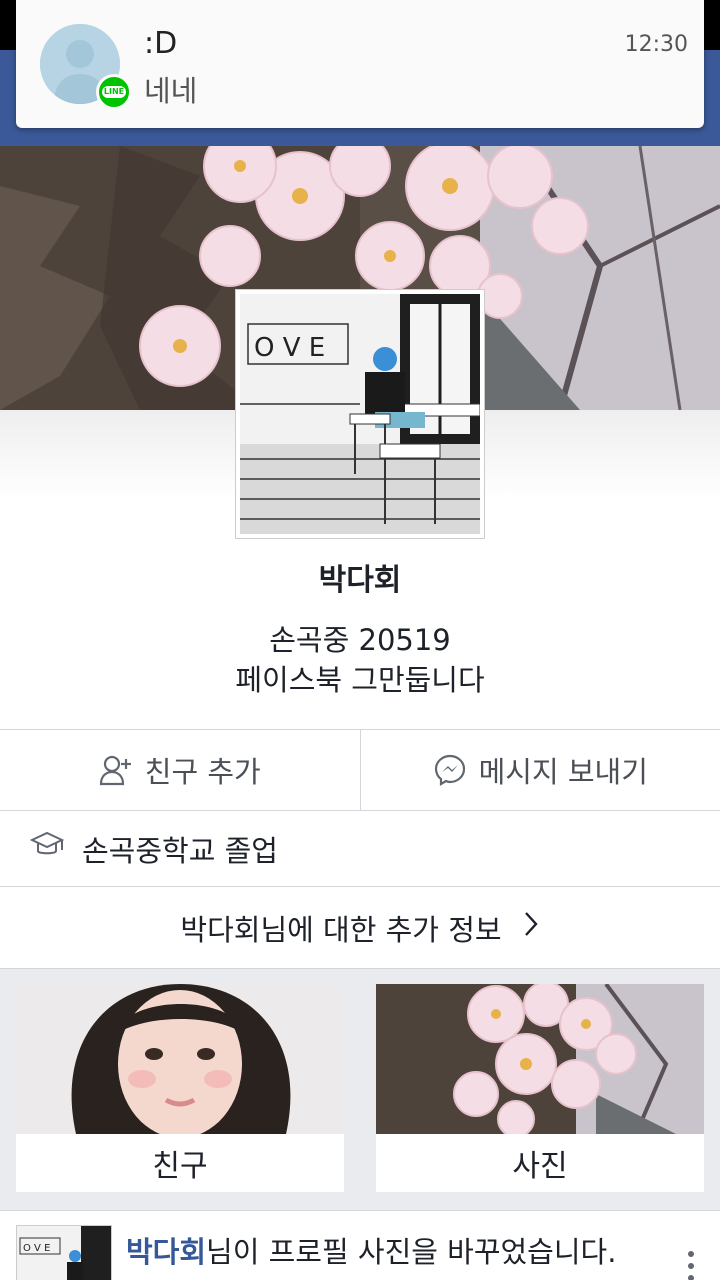 The height and width of the screenshot is (1280, 720). Describe the element at coordinates (360, 64) in the screenshot. I see `line-notification: LINE :D 네네 12:30` at that location.